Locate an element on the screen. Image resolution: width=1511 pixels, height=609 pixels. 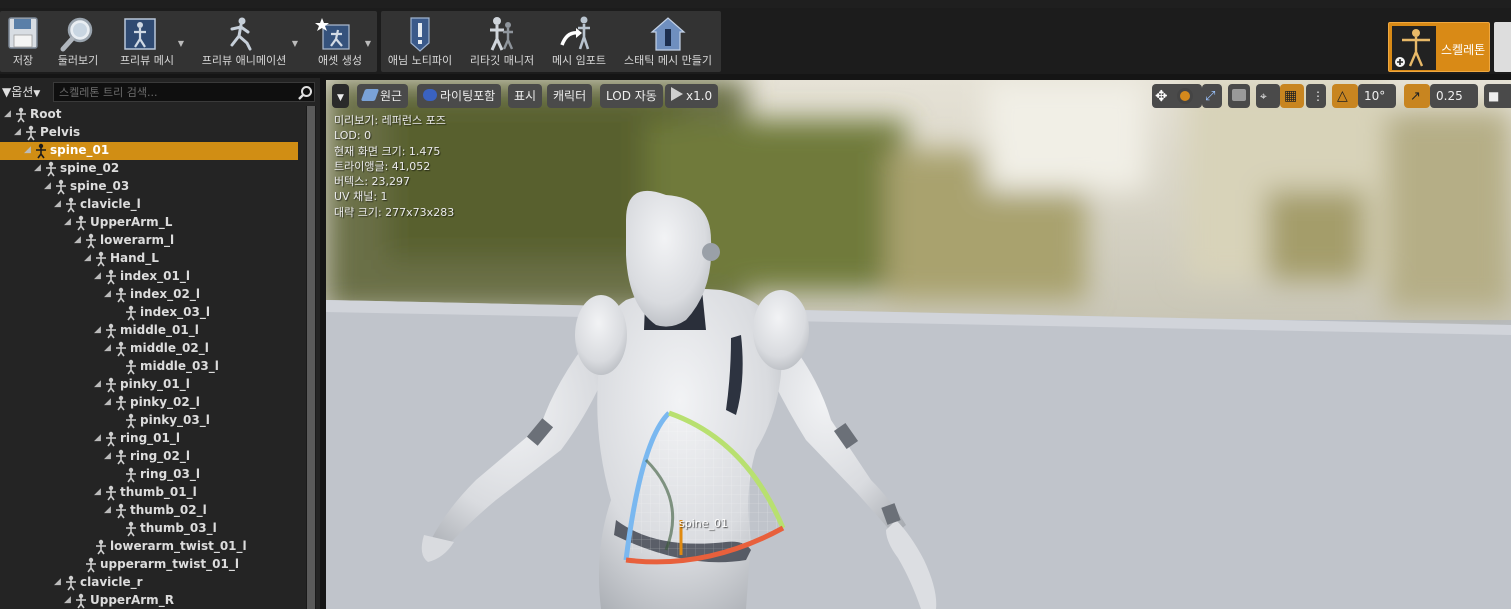
surface-snap-button: ⌖ is located at coordinates (1268, 96).